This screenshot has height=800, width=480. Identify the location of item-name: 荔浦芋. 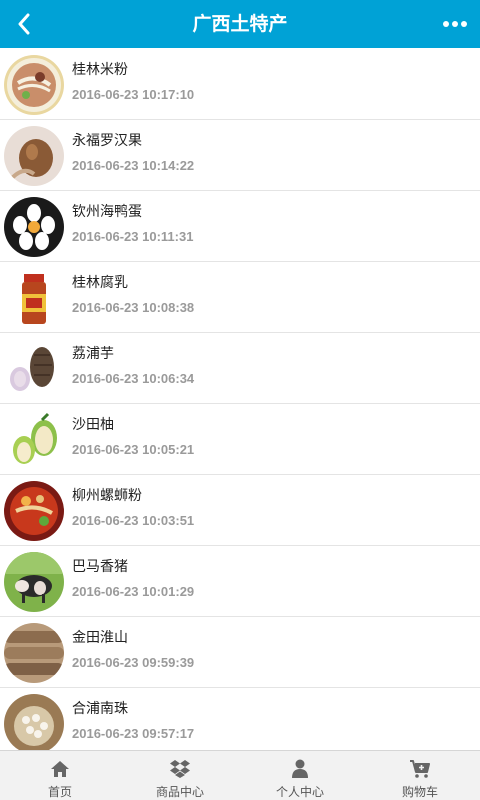
(93, 354).